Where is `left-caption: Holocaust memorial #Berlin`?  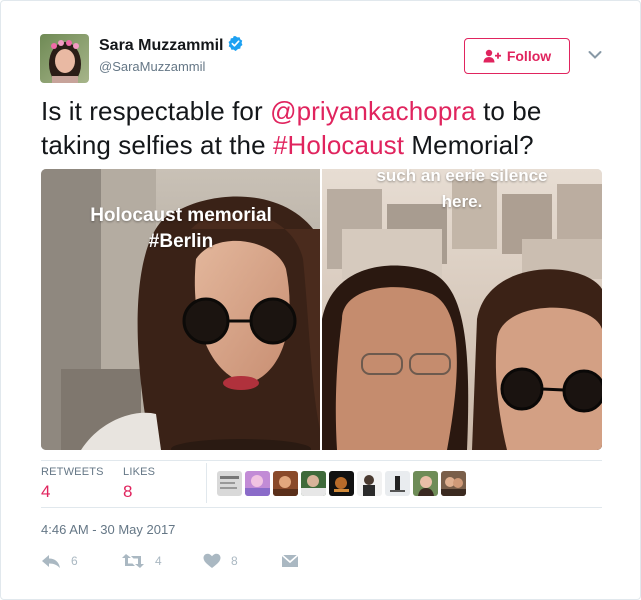 left-caption: Holocaust memorial #Berlin is located at coordinates (181, 229).